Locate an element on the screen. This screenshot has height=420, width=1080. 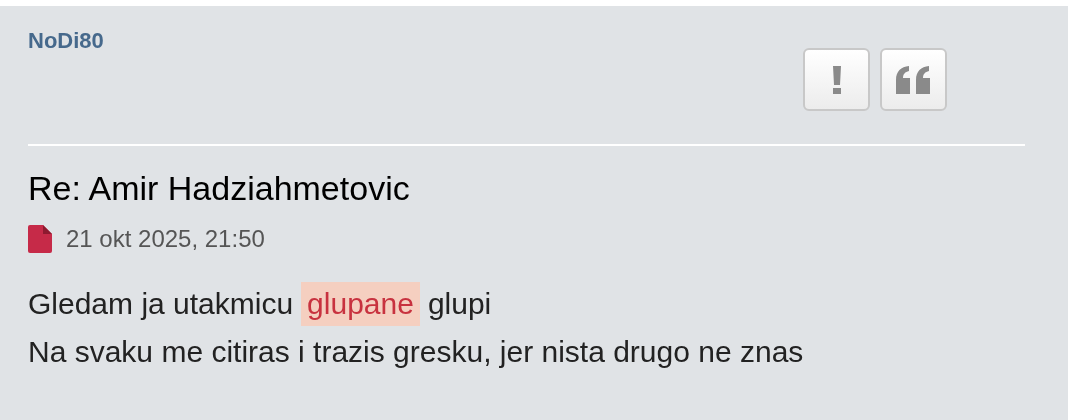
report-button is located at coordinates (836, 79).